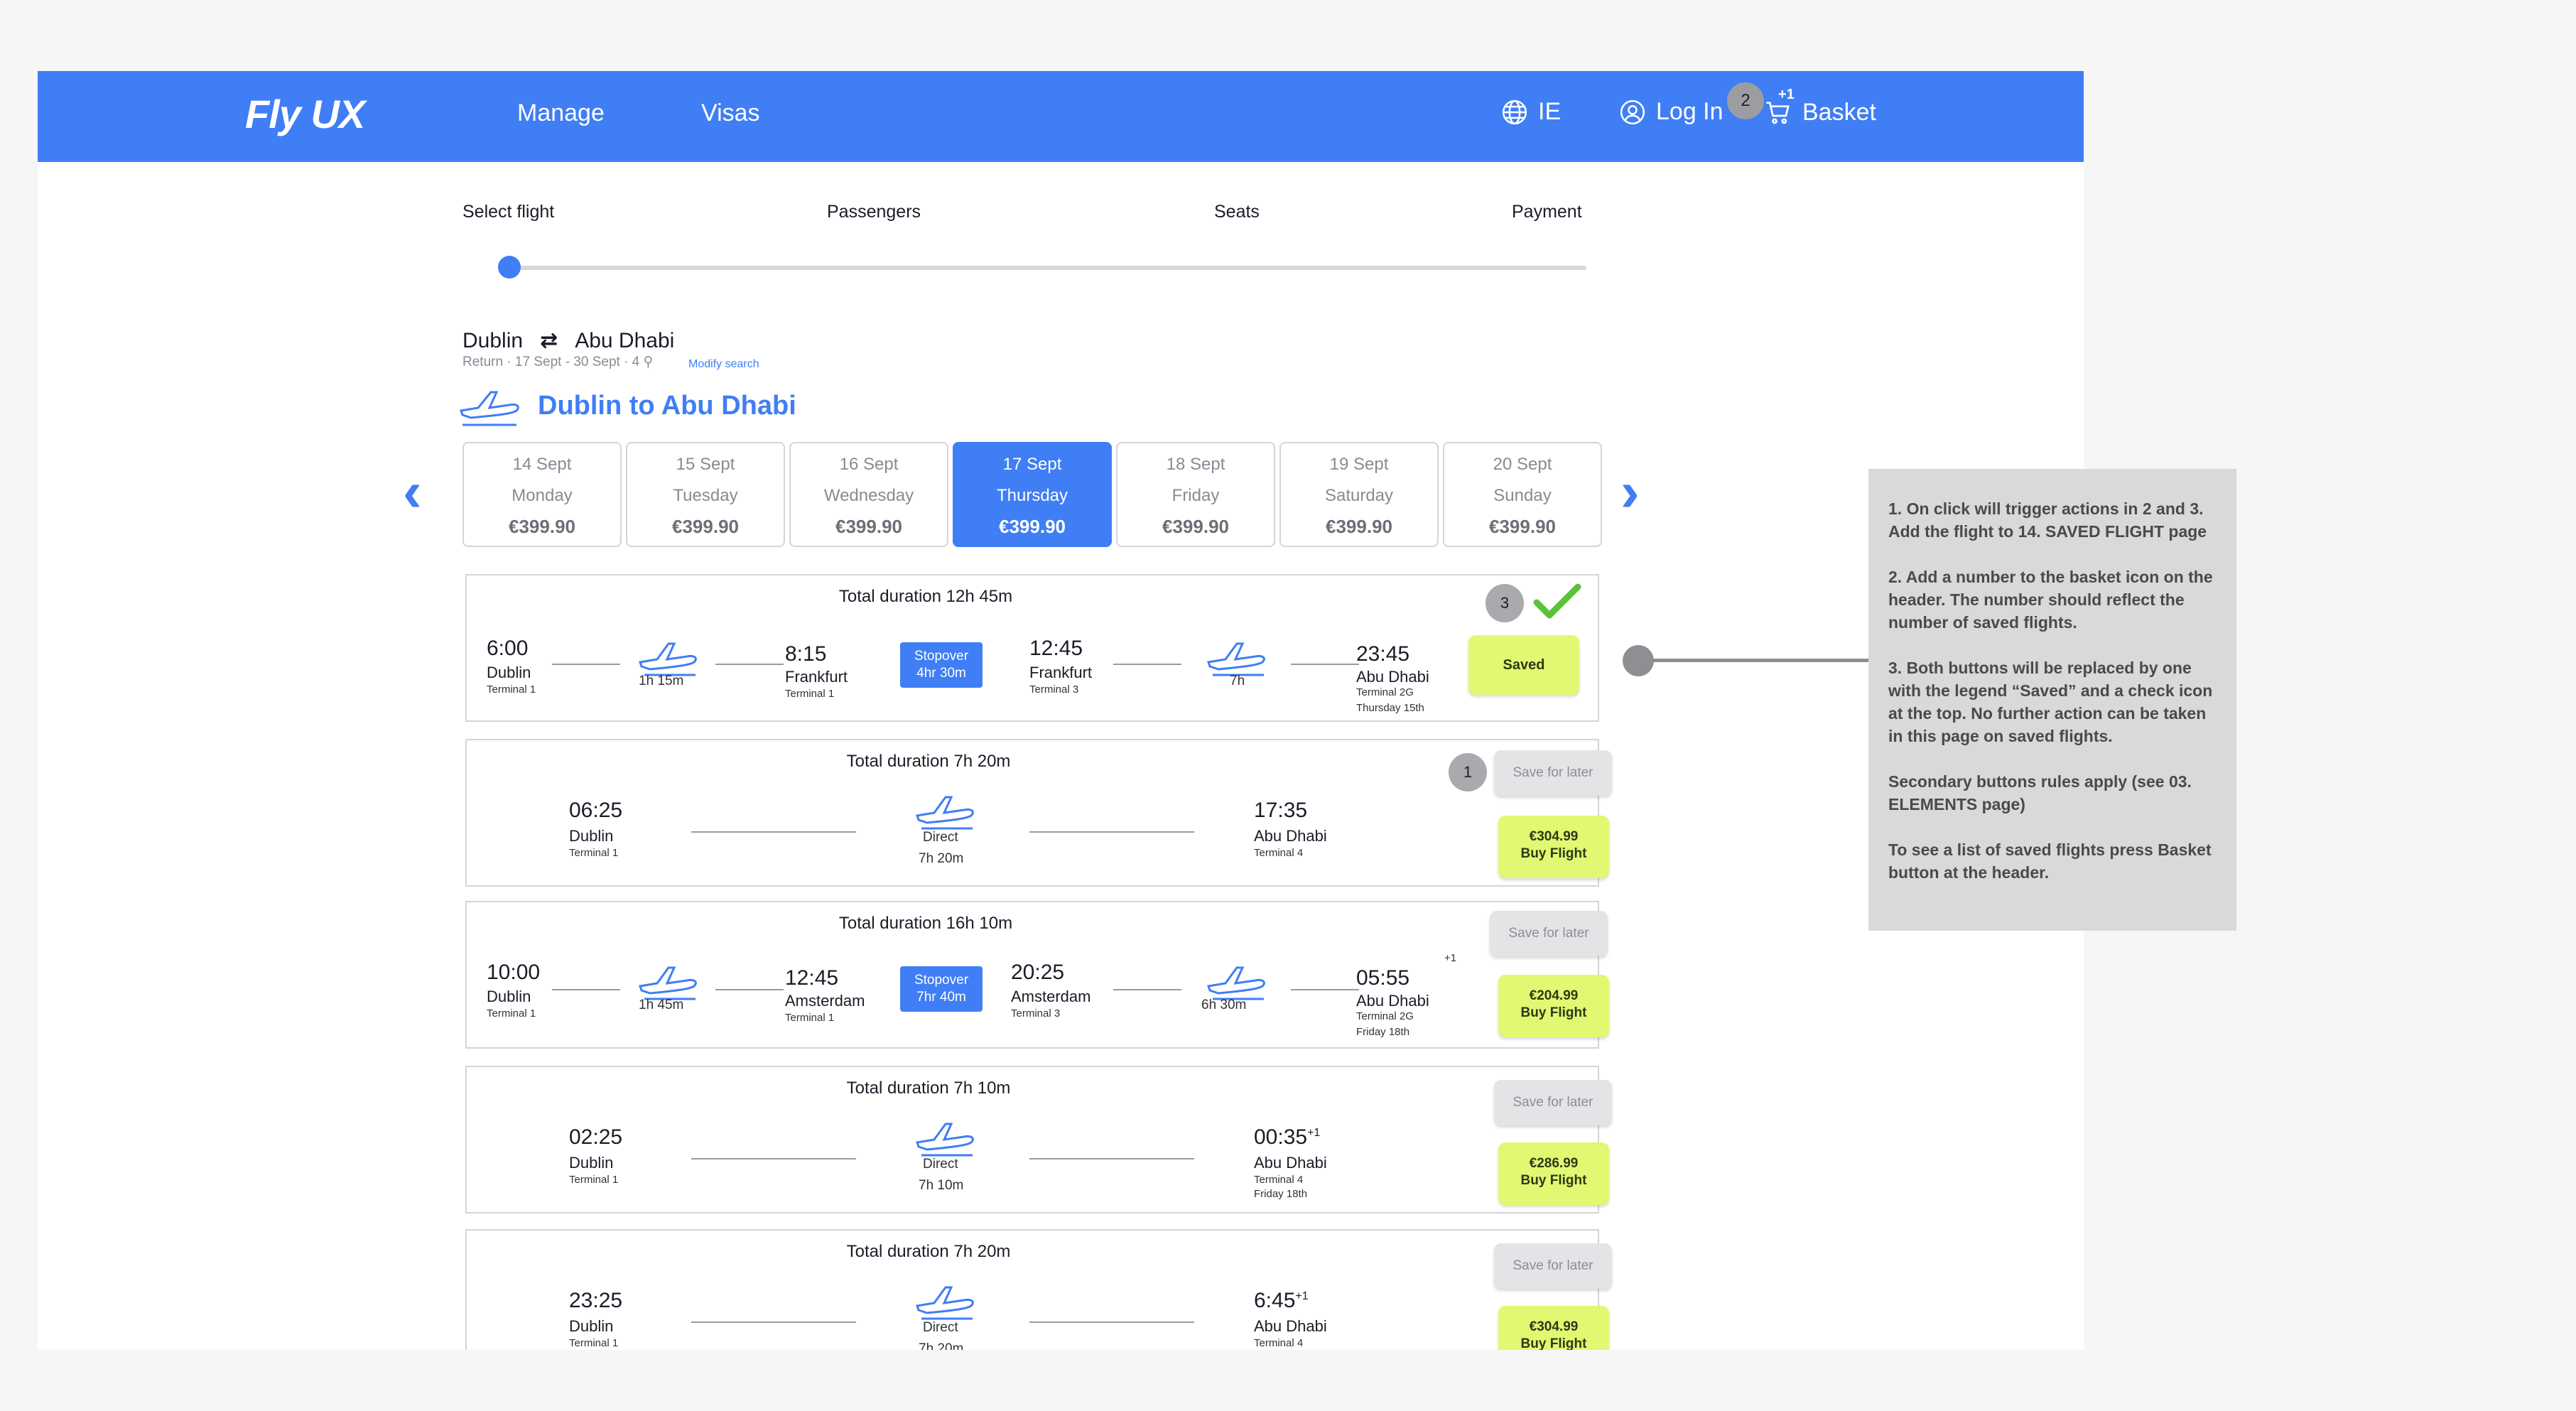 This screenshot has height=1411, width=2576. What do you see at coordinates (1522, 464) in the screenshot?
I see `date-label: 20 Sept` at bounding box center [1522, 464].